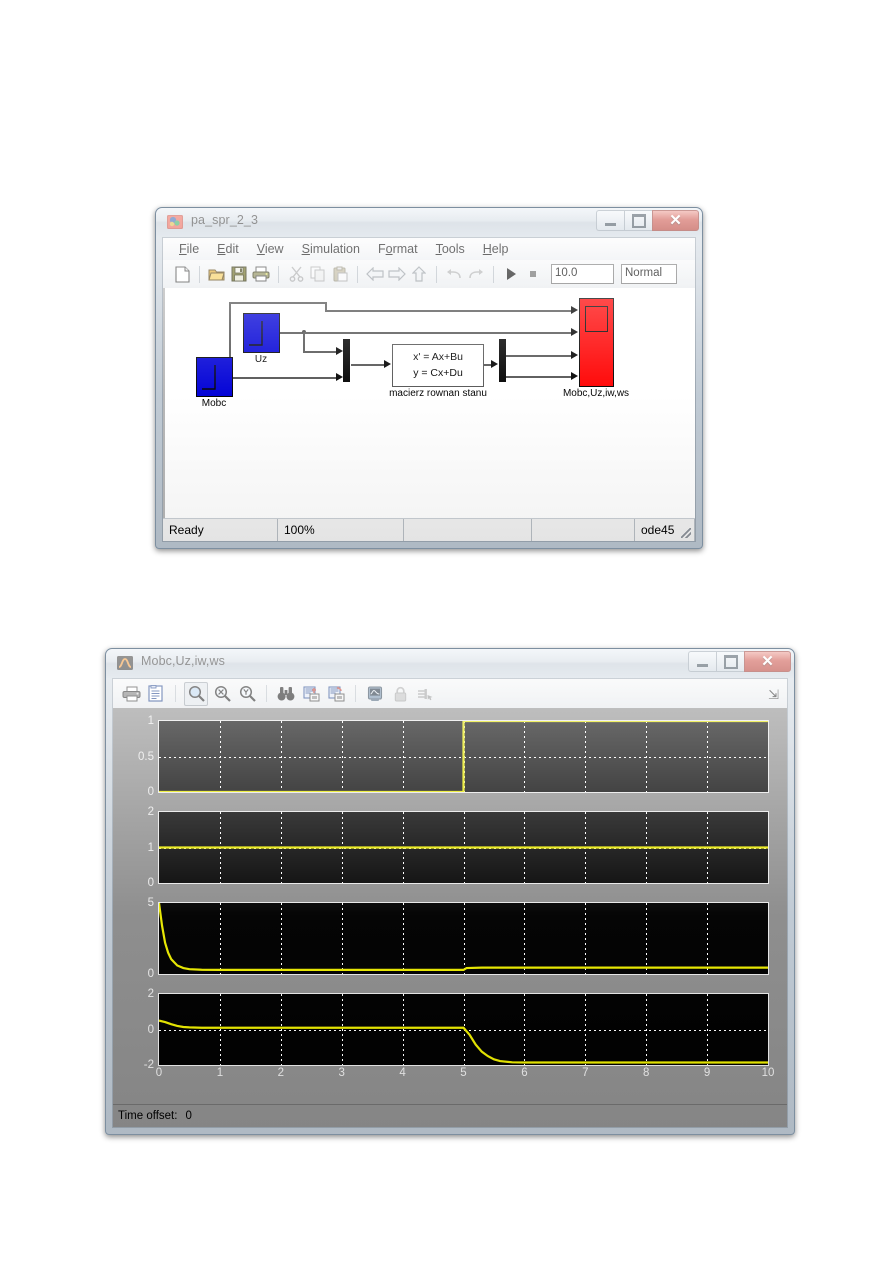 The height and width of the screenshot is (1263, 893). What do you see at coordinates (494, 364) in the screenshot?
I see `arrow-demux-in` at bounding box center [494, 364].